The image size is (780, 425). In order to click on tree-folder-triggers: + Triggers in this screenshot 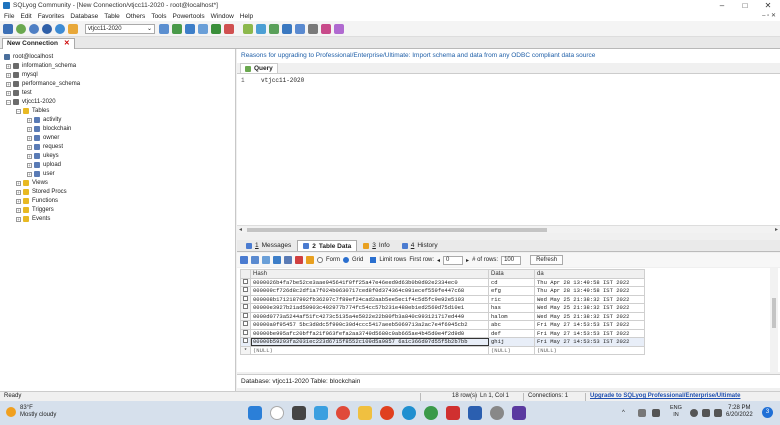, I will do `click(35, 210)`.